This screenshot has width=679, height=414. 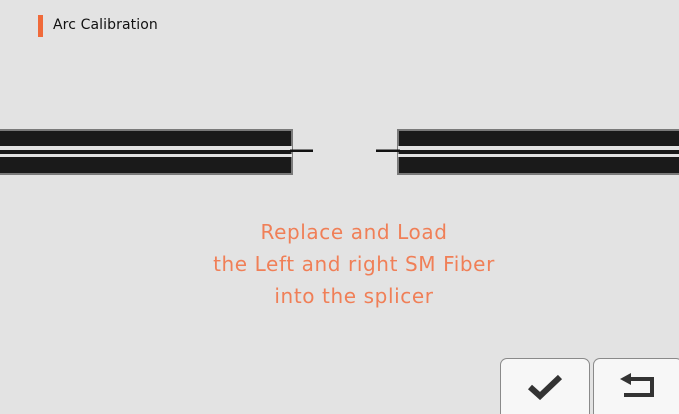 I want to click on title-accent-bar, so click(x=40, y=26).